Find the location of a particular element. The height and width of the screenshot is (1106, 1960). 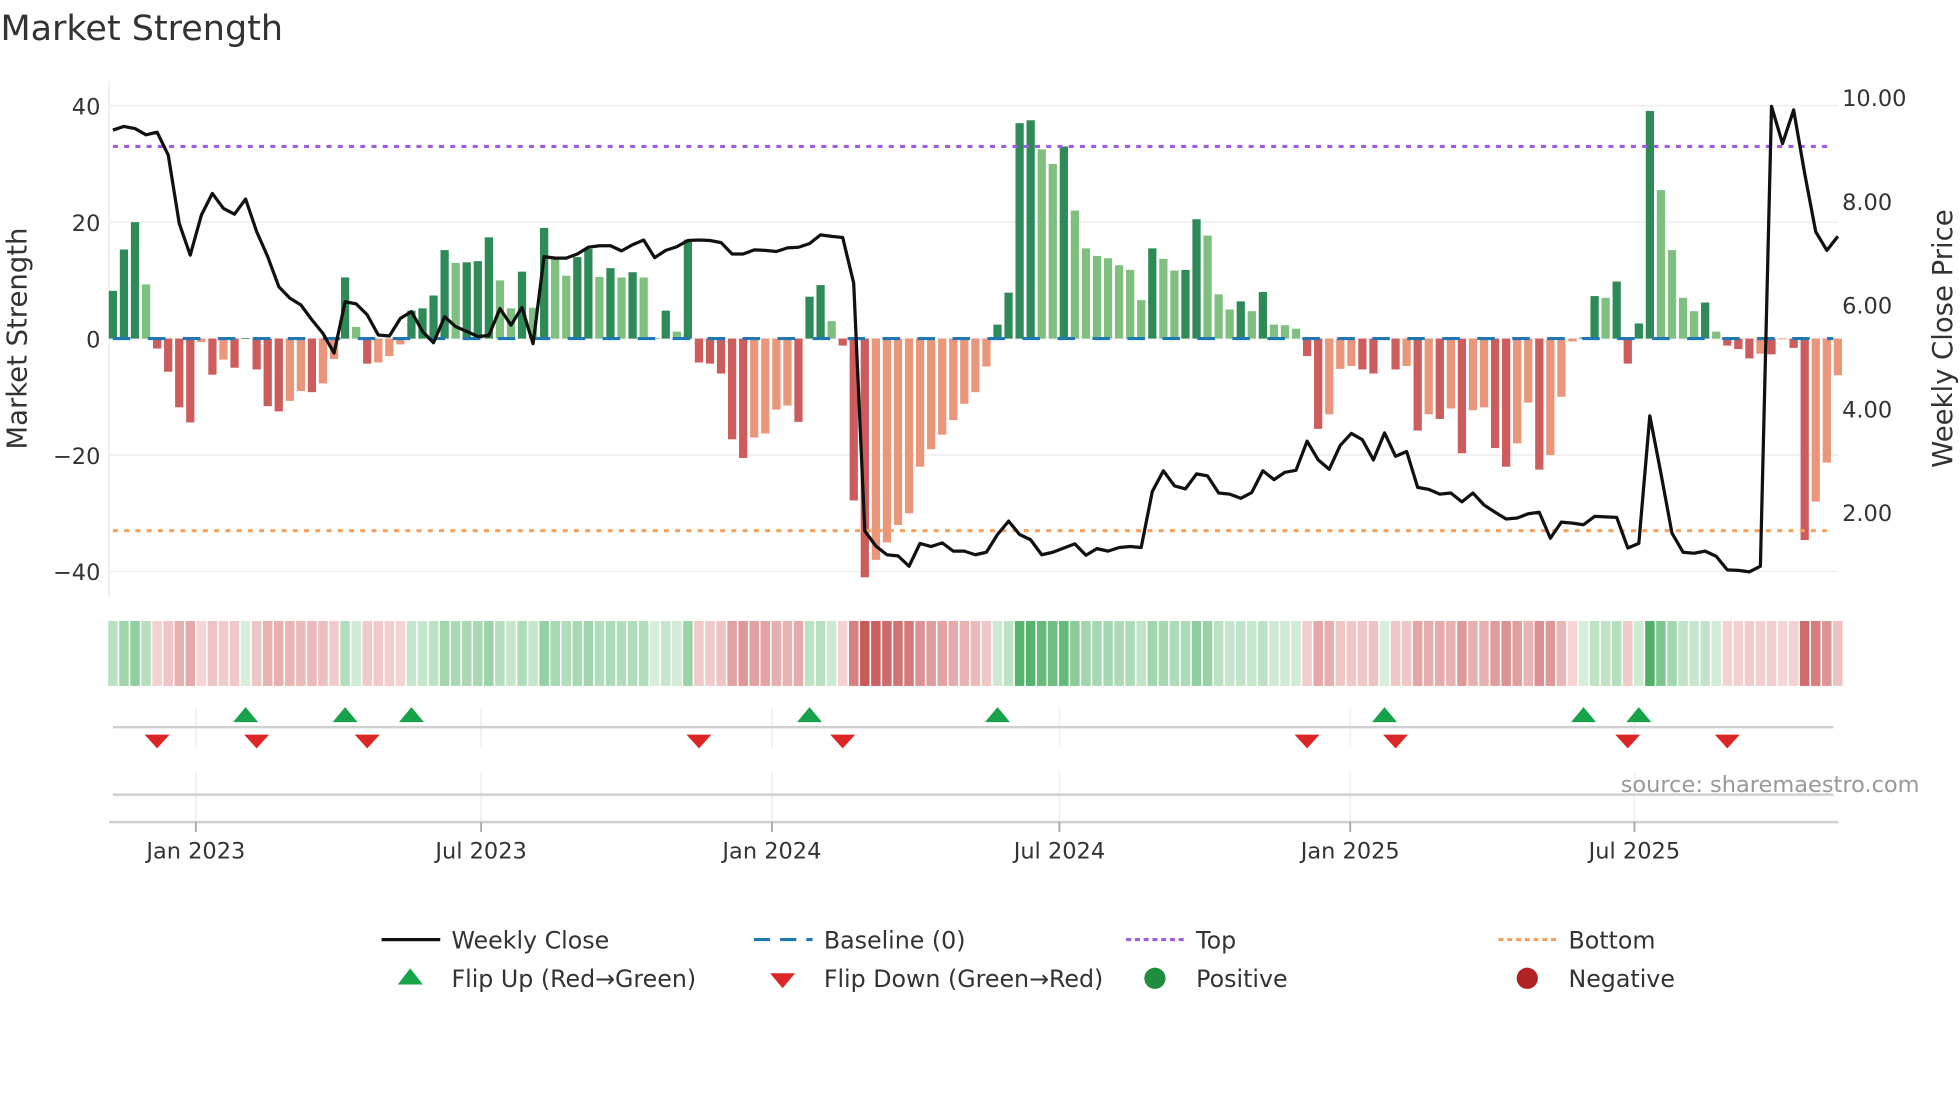

y-tick-label: 0 is located at coordinates (93, 340).